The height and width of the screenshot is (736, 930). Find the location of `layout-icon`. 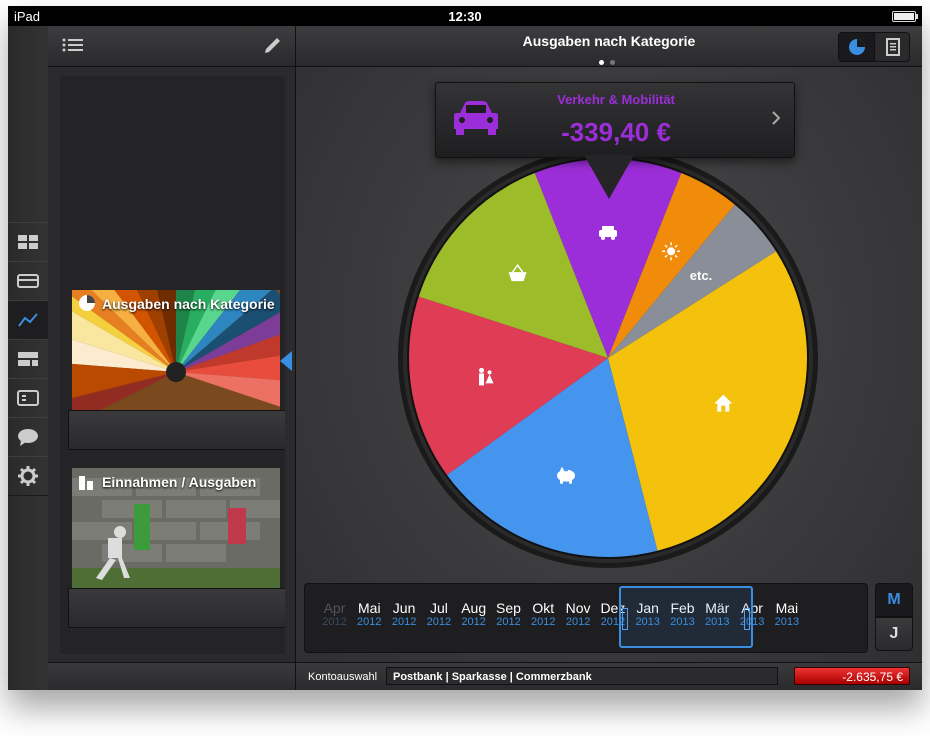

layout-icon is located at coordinates (28, 359).